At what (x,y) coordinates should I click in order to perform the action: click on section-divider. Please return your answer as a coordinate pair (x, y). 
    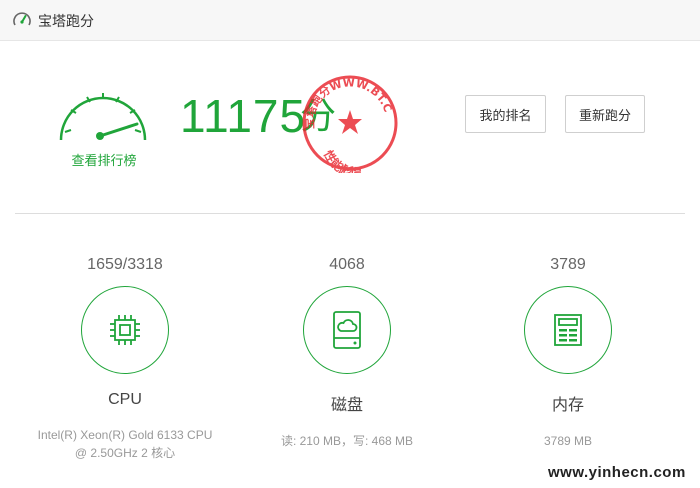
    Looking at the image, I should click on (350, 213).